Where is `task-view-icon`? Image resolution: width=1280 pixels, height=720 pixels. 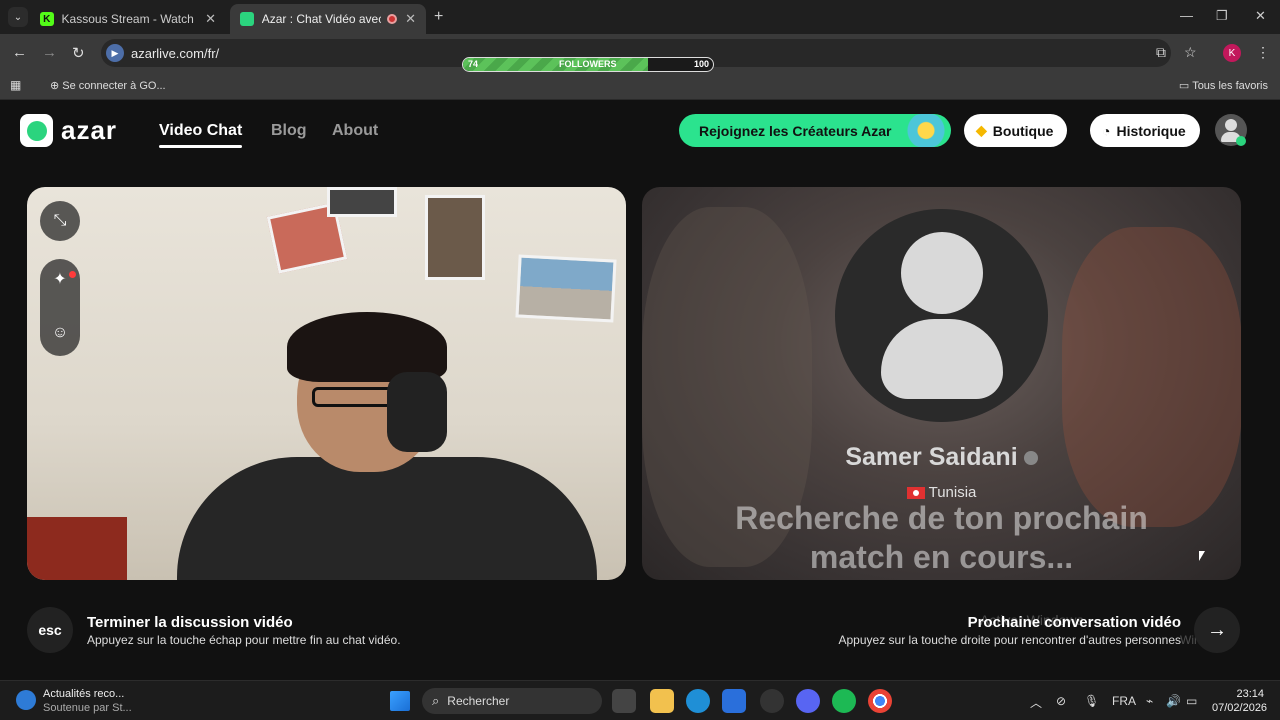
task-view-icon is located at coordinates (624, 701).